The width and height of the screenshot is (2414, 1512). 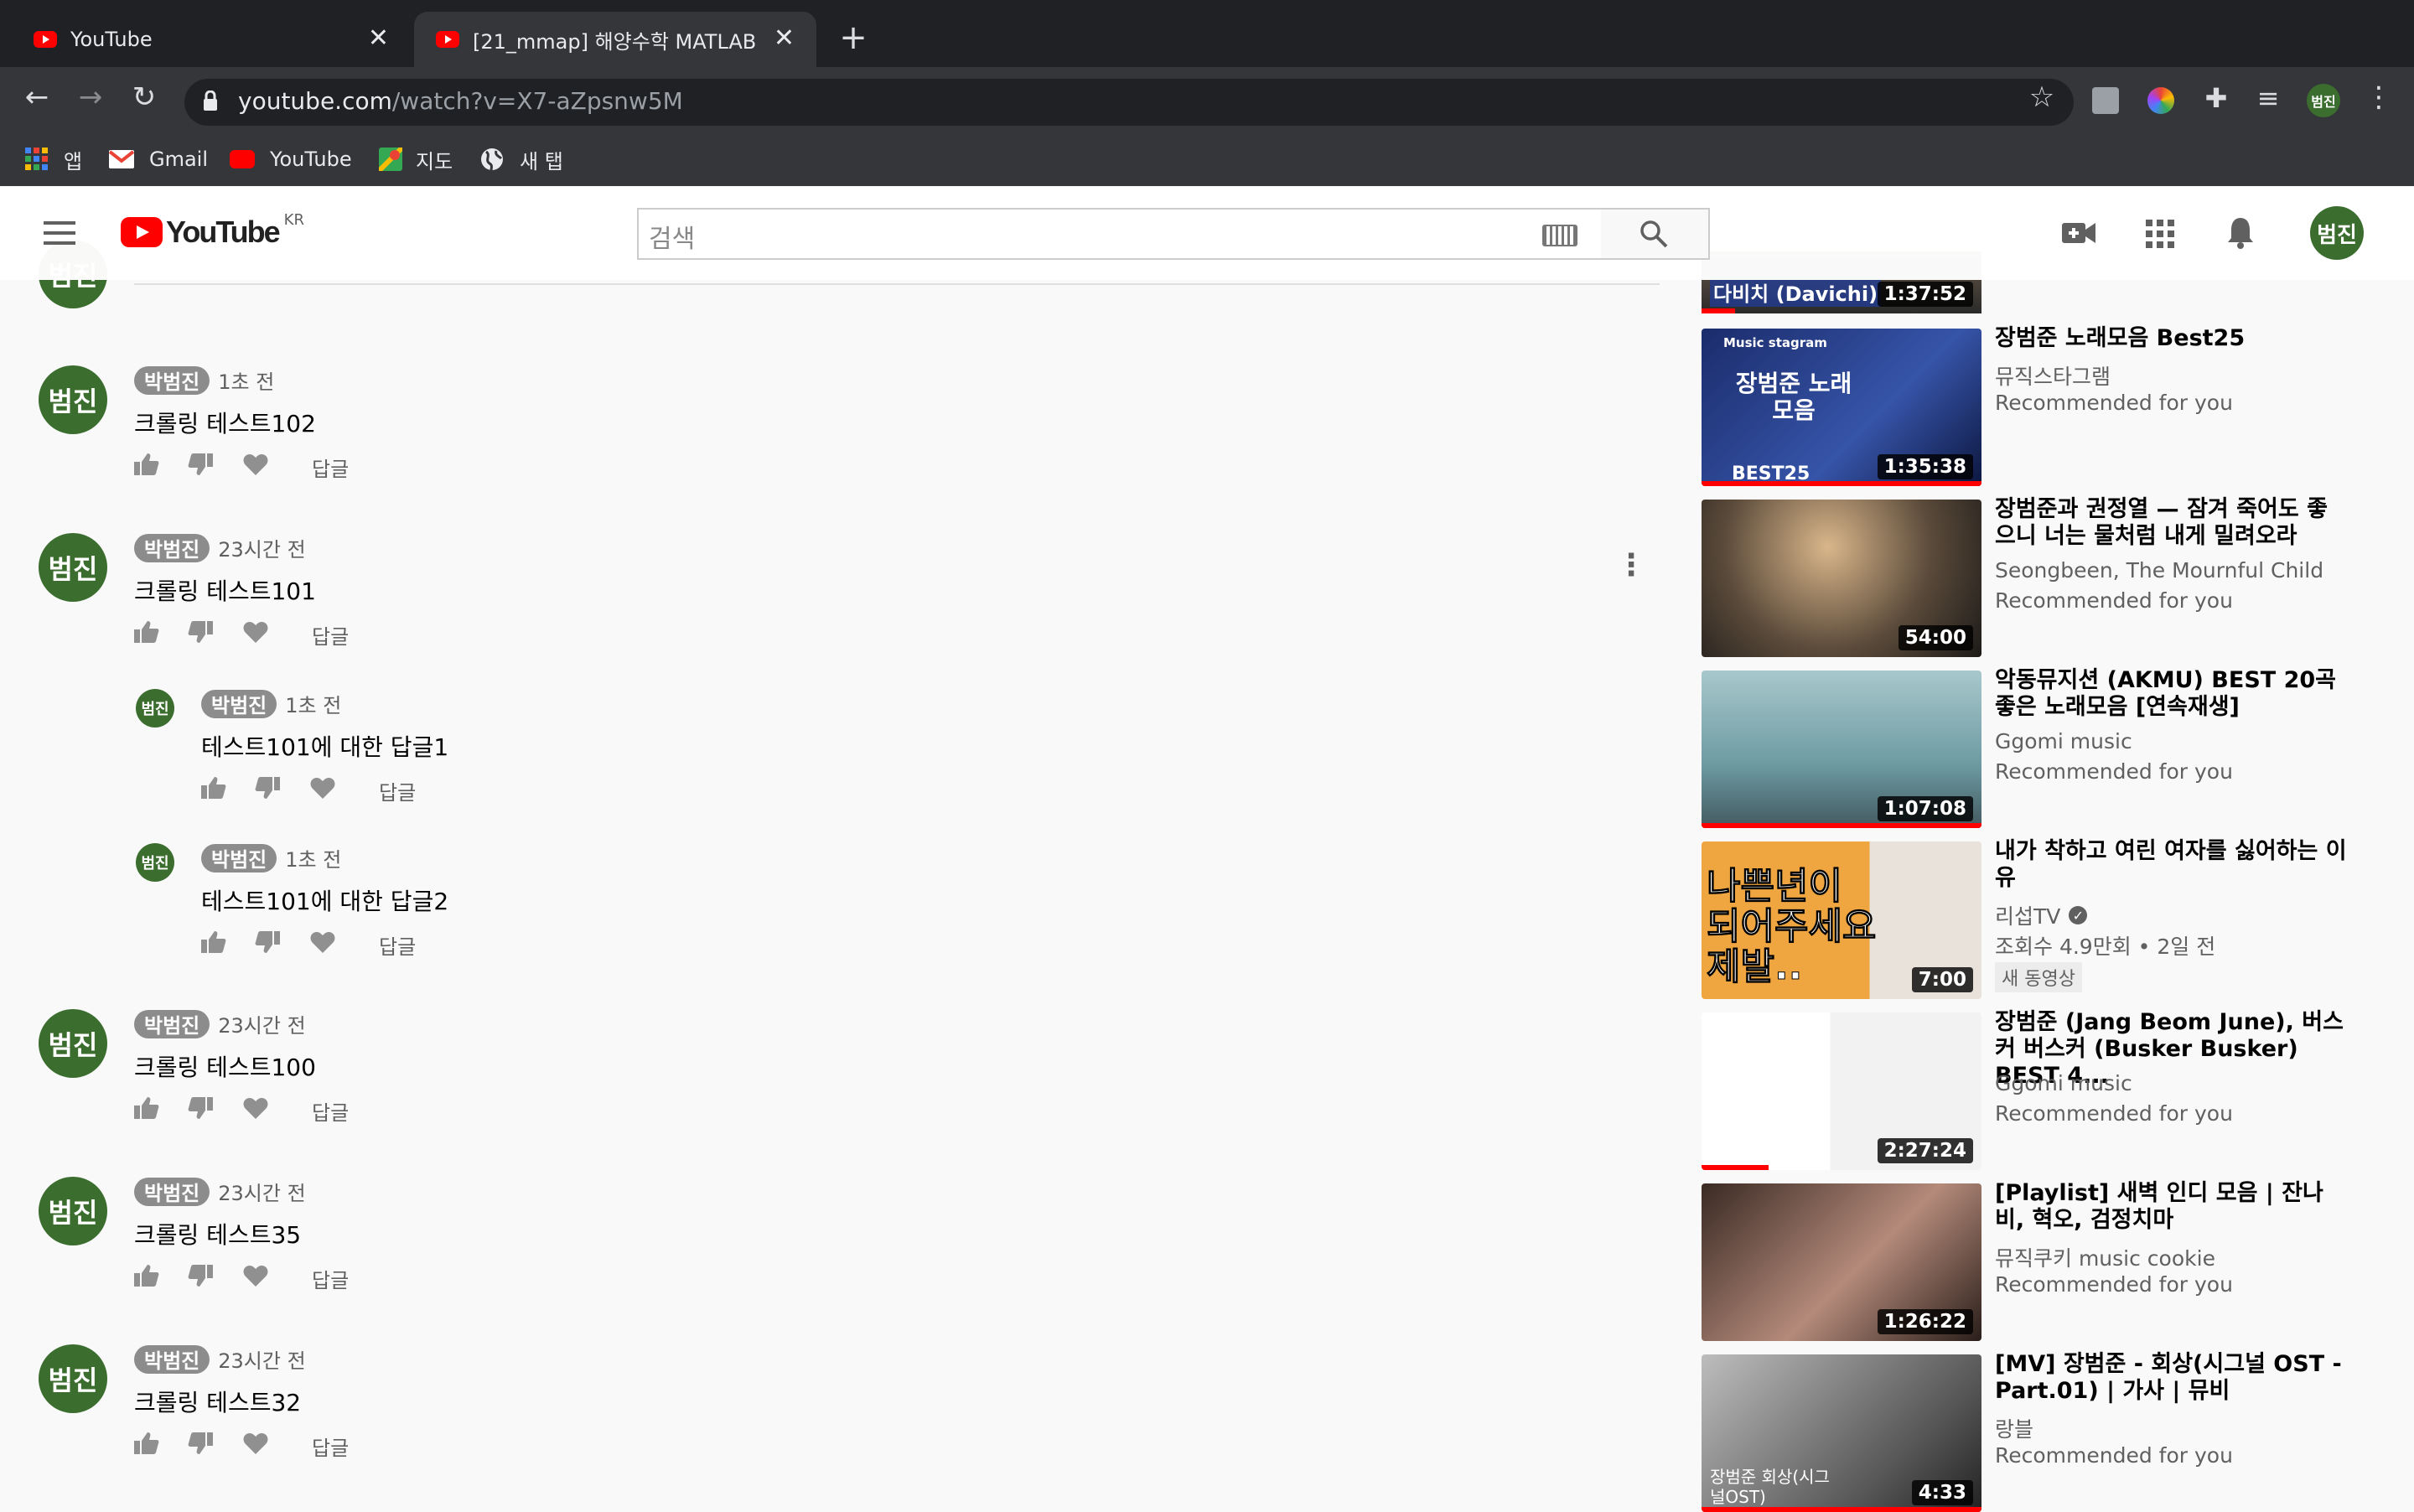 What do you see at coordinates (2160, 234) in the screenshot?
I see `apps-icon` at bounding box center [2160, 234].